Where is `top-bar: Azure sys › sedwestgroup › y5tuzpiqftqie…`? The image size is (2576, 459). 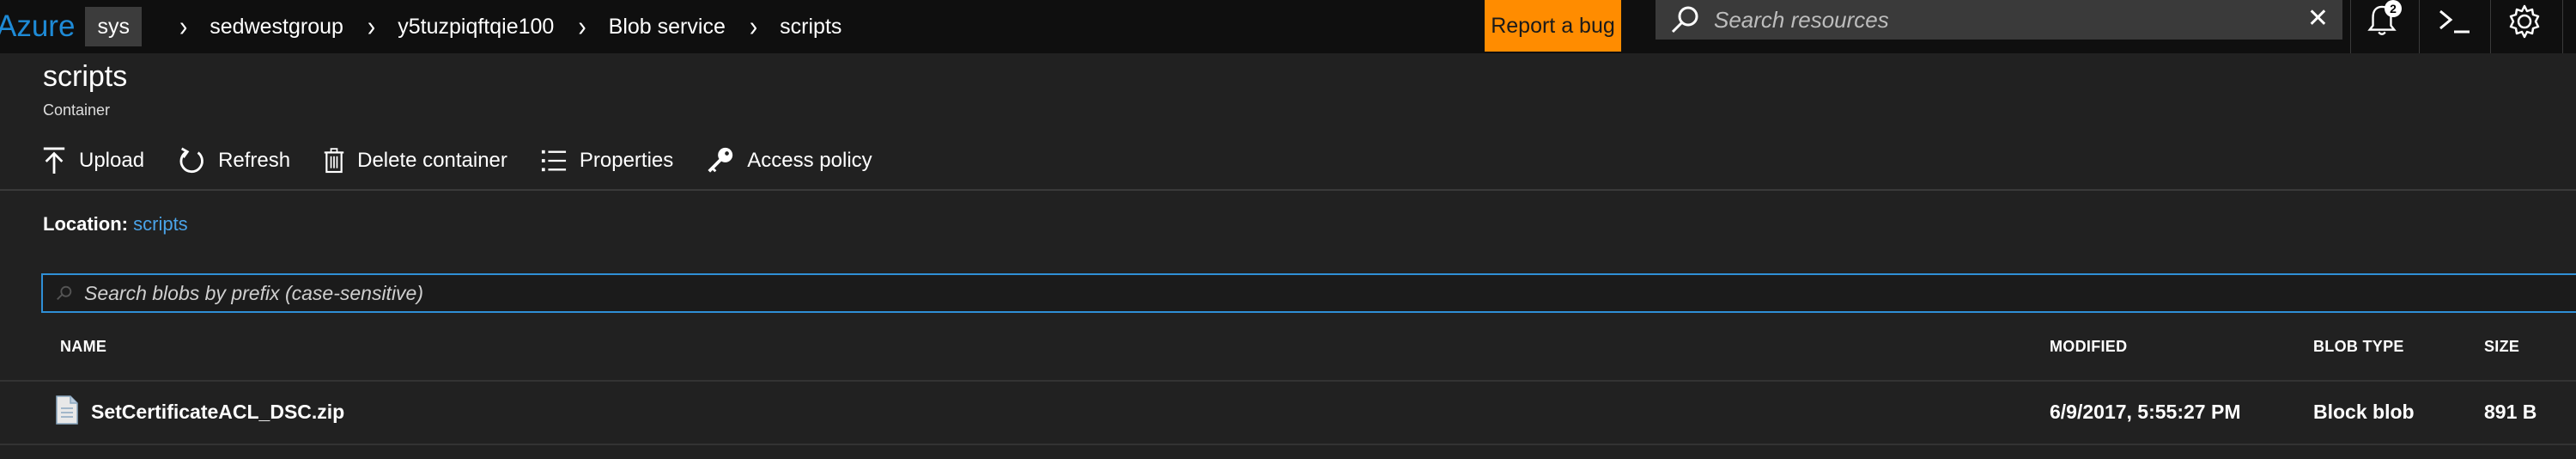 top-bar: Azure sys › sedwestgroup › y5tuzpiqftqie… is located at coordinates (1288, 26).